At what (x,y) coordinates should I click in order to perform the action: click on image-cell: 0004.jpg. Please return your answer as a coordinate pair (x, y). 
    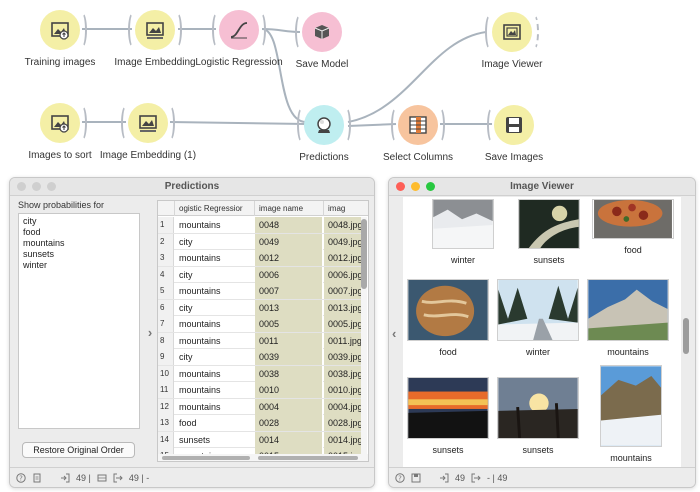
    Looking at the image, I should click on (344, 406).